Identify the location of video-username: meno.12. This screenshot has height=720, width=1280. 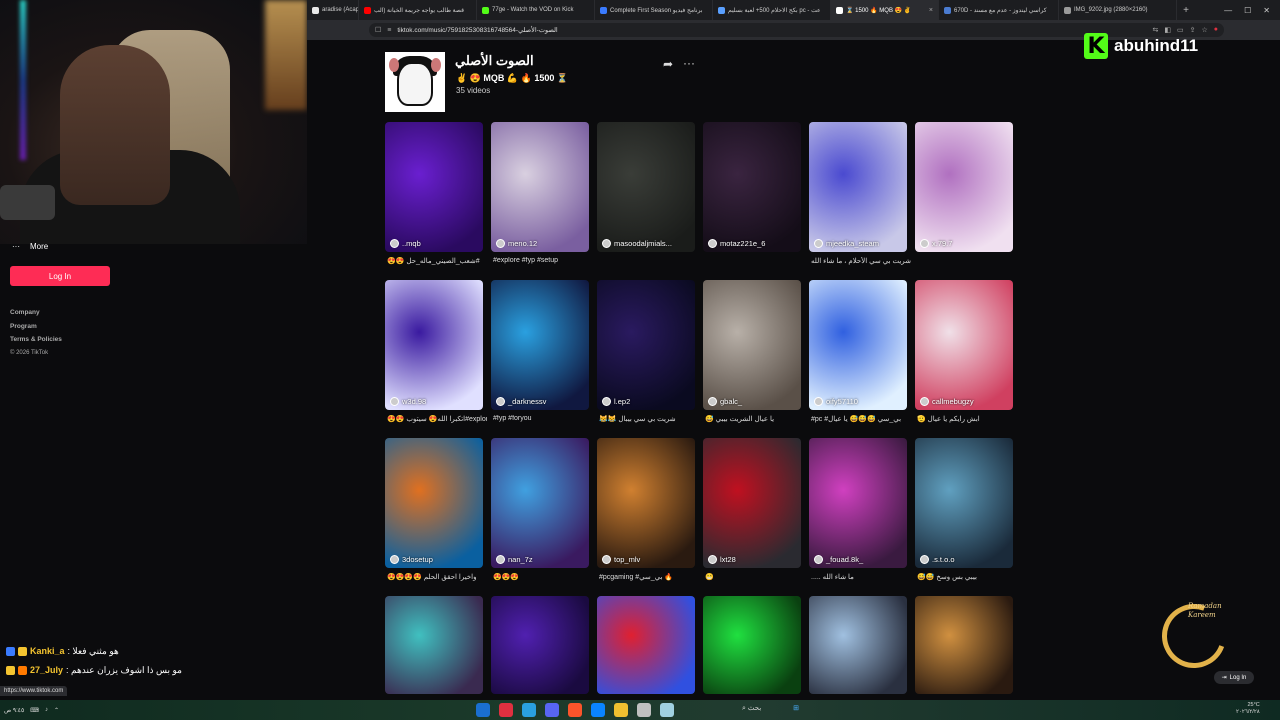
(523, 243).